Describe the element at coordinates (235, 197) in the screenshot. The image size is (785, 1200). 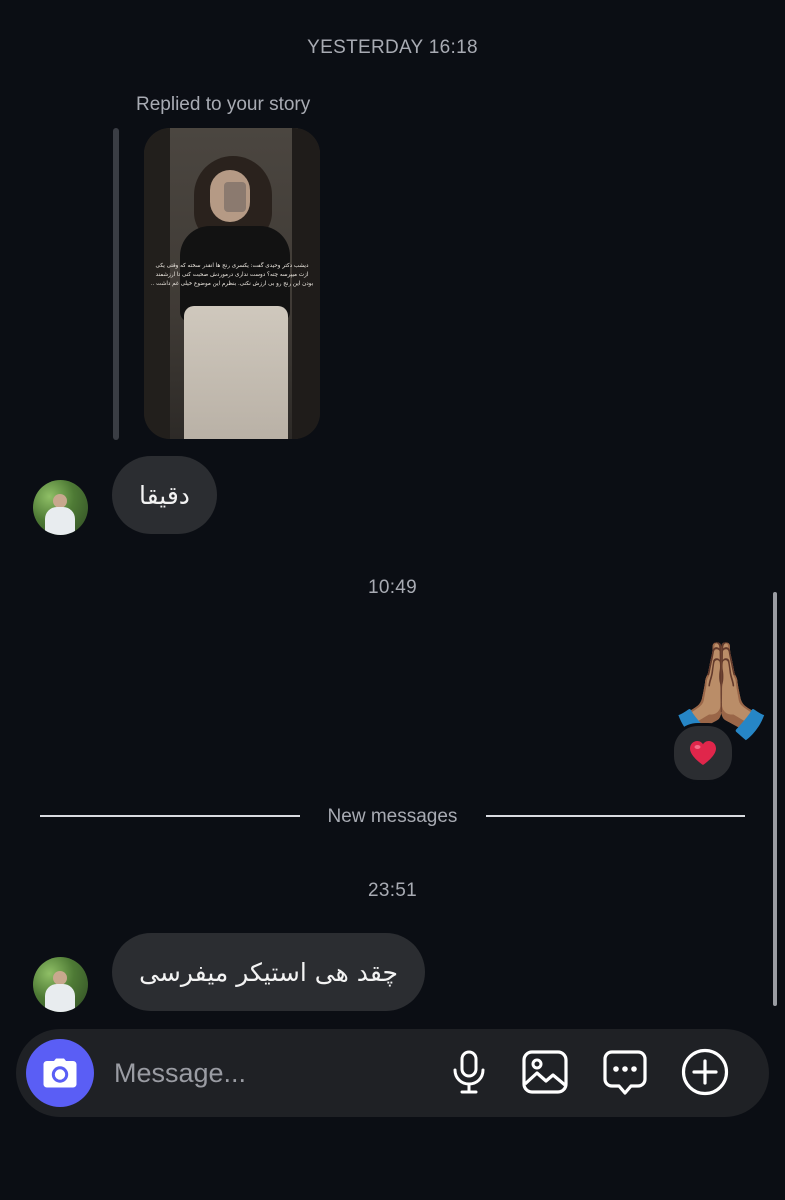
I see `story-phone` at that location.